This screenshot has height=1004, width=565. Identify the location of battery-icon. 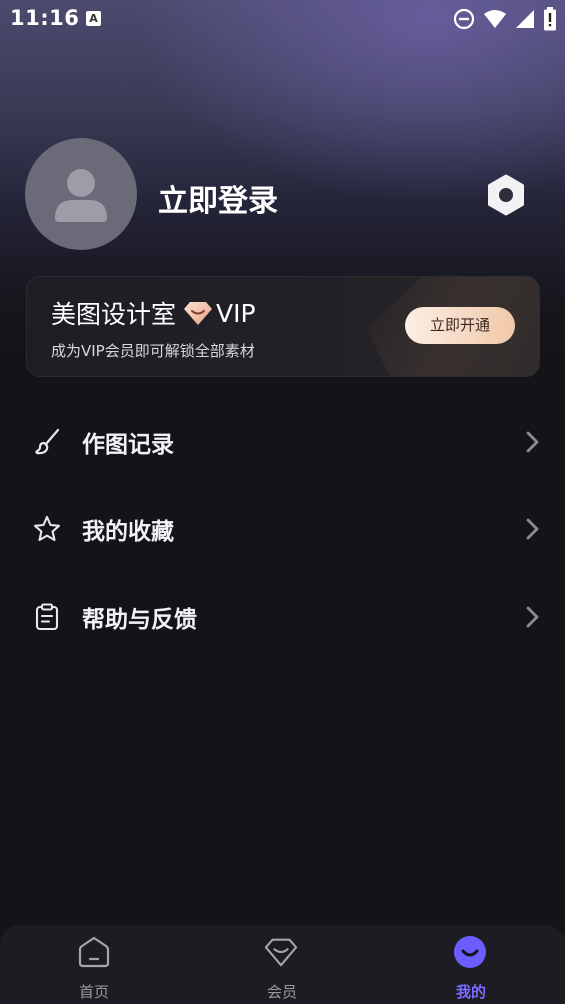
(550, 19).